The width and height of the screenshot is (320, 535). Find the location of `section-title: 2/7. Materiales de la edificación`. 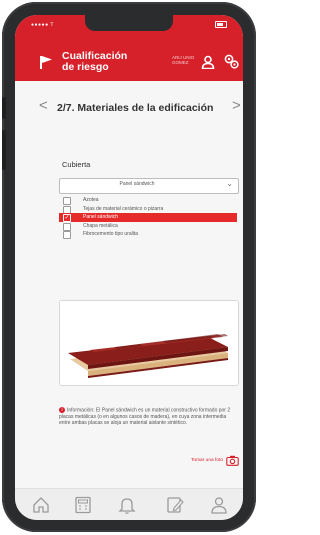

section-title: 2/7. Materiales de la edificación is located at coordinates (135, 108).